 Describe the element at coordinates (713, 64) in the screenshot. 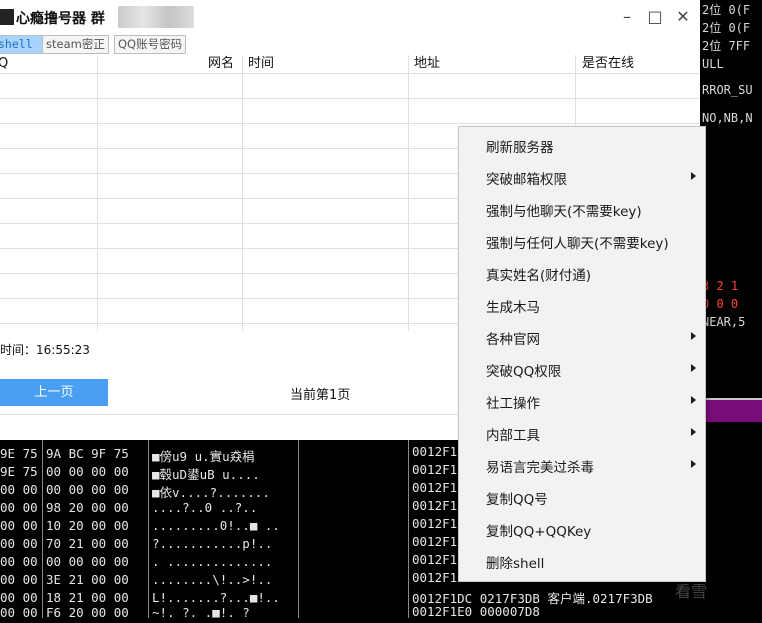

I see `register-line: ULL` at that location.